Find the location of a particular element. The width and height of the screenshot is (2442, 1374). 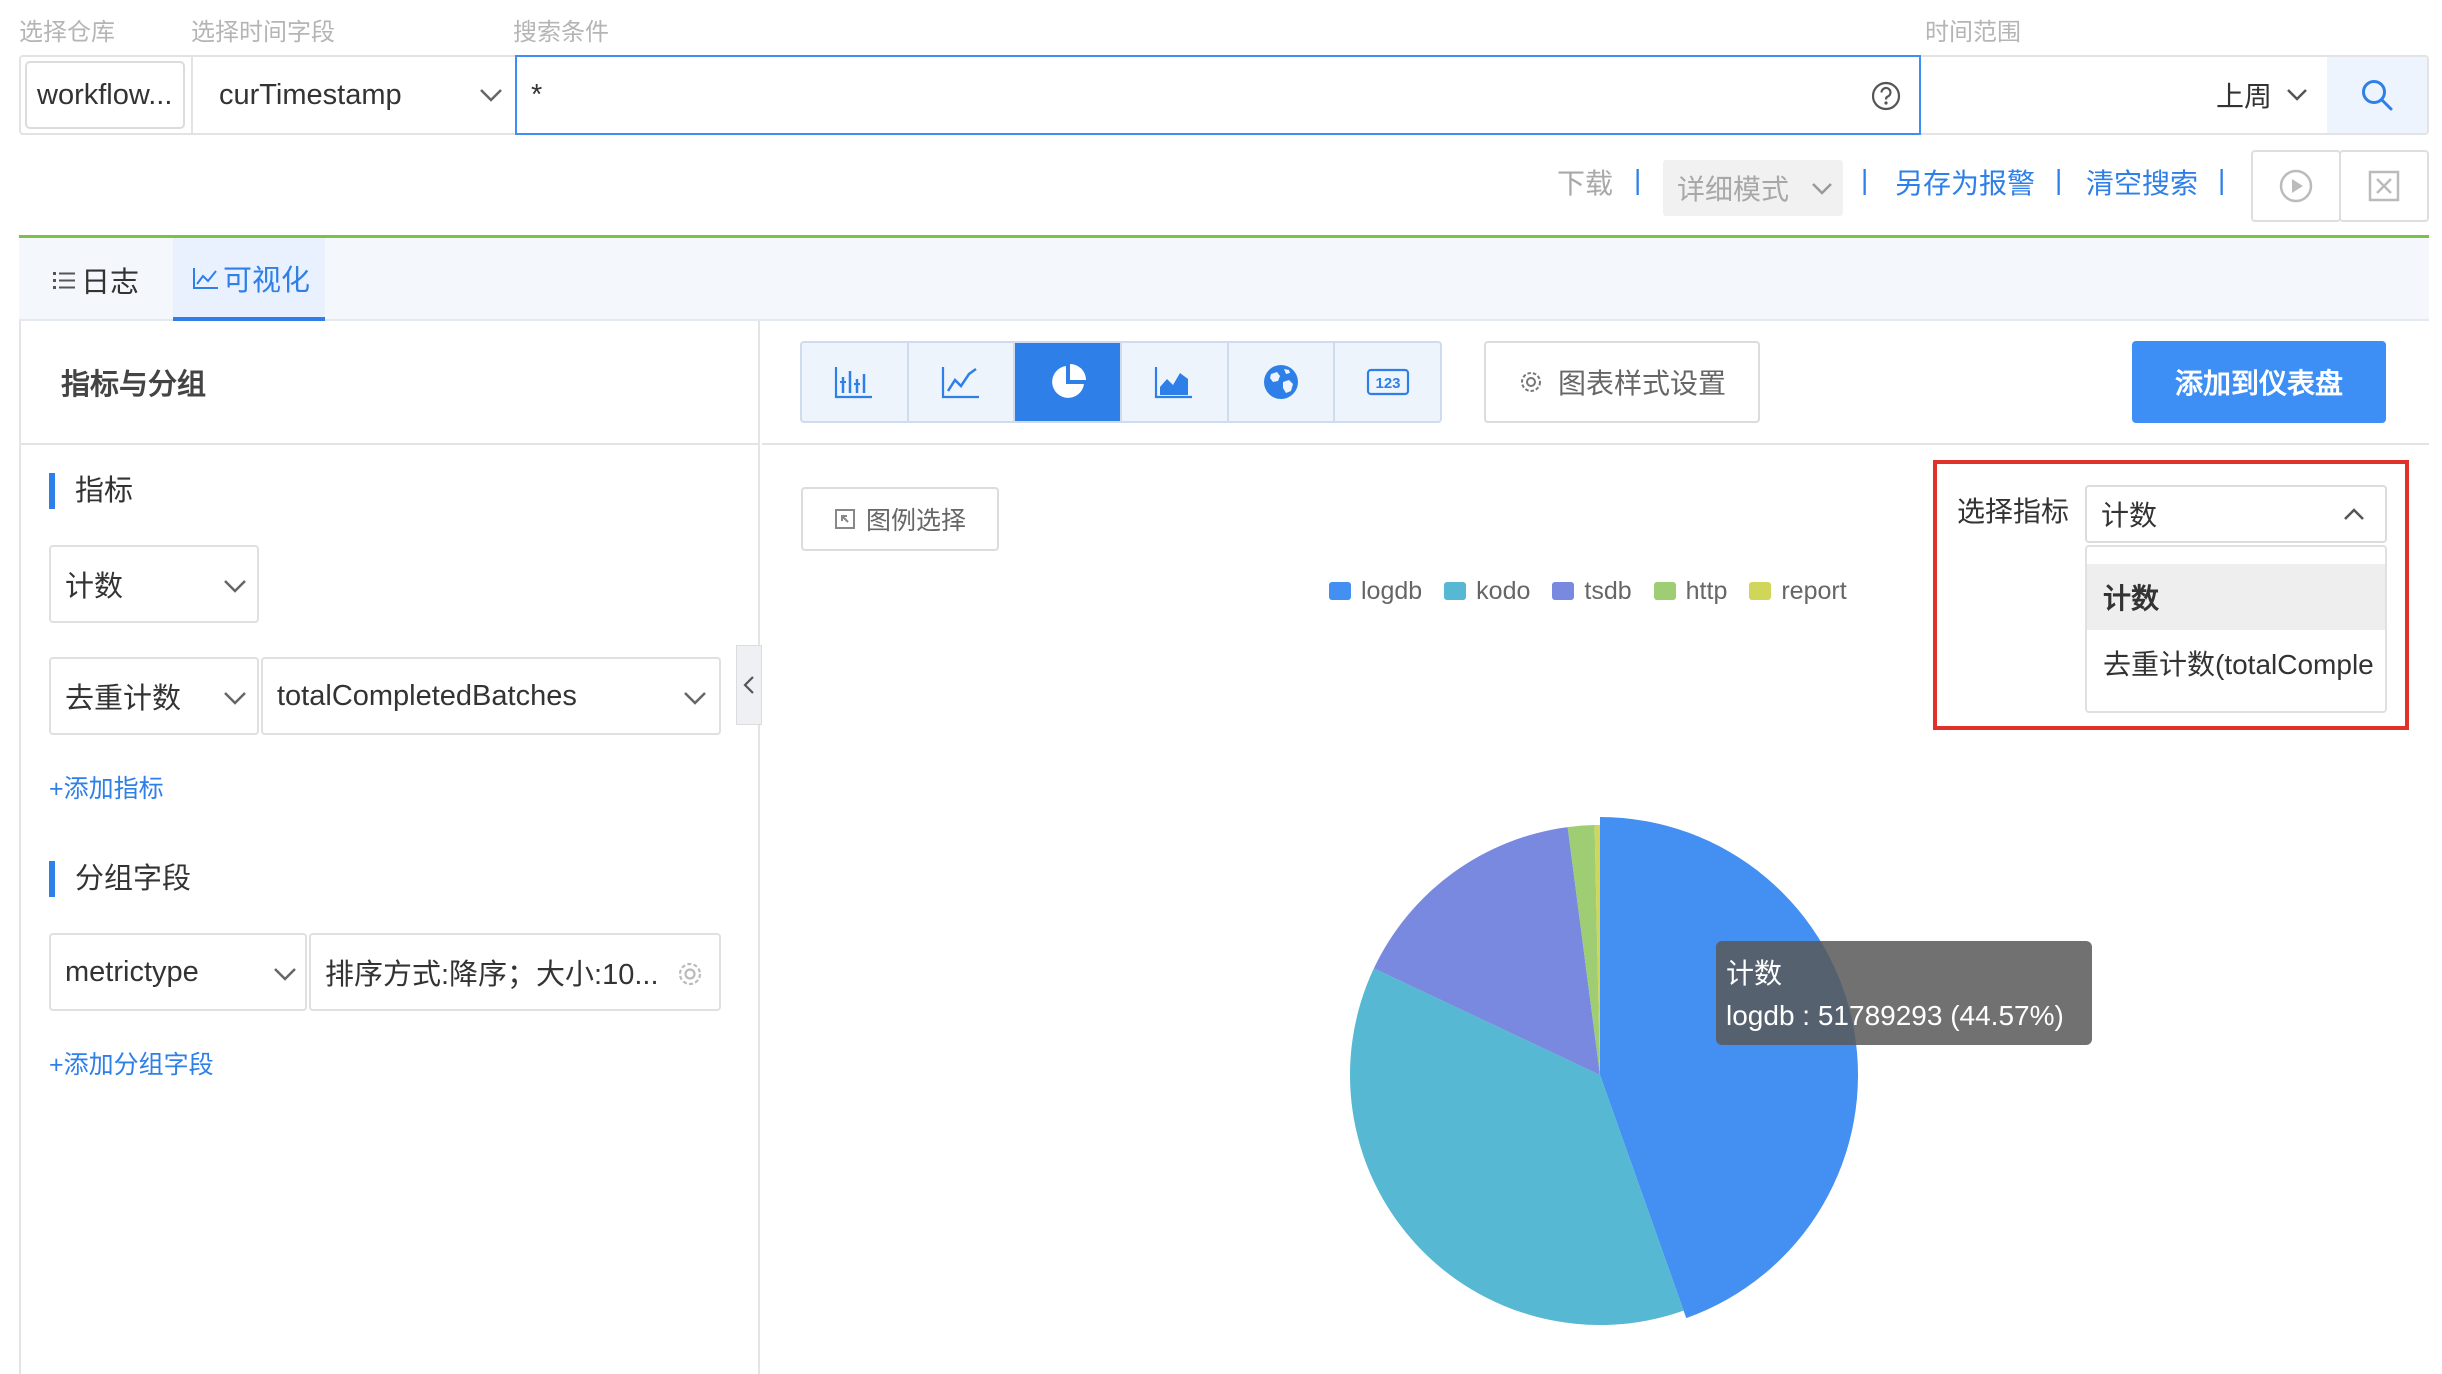

add-metric-link: +添加指标 is located at coordinates (106, 787).